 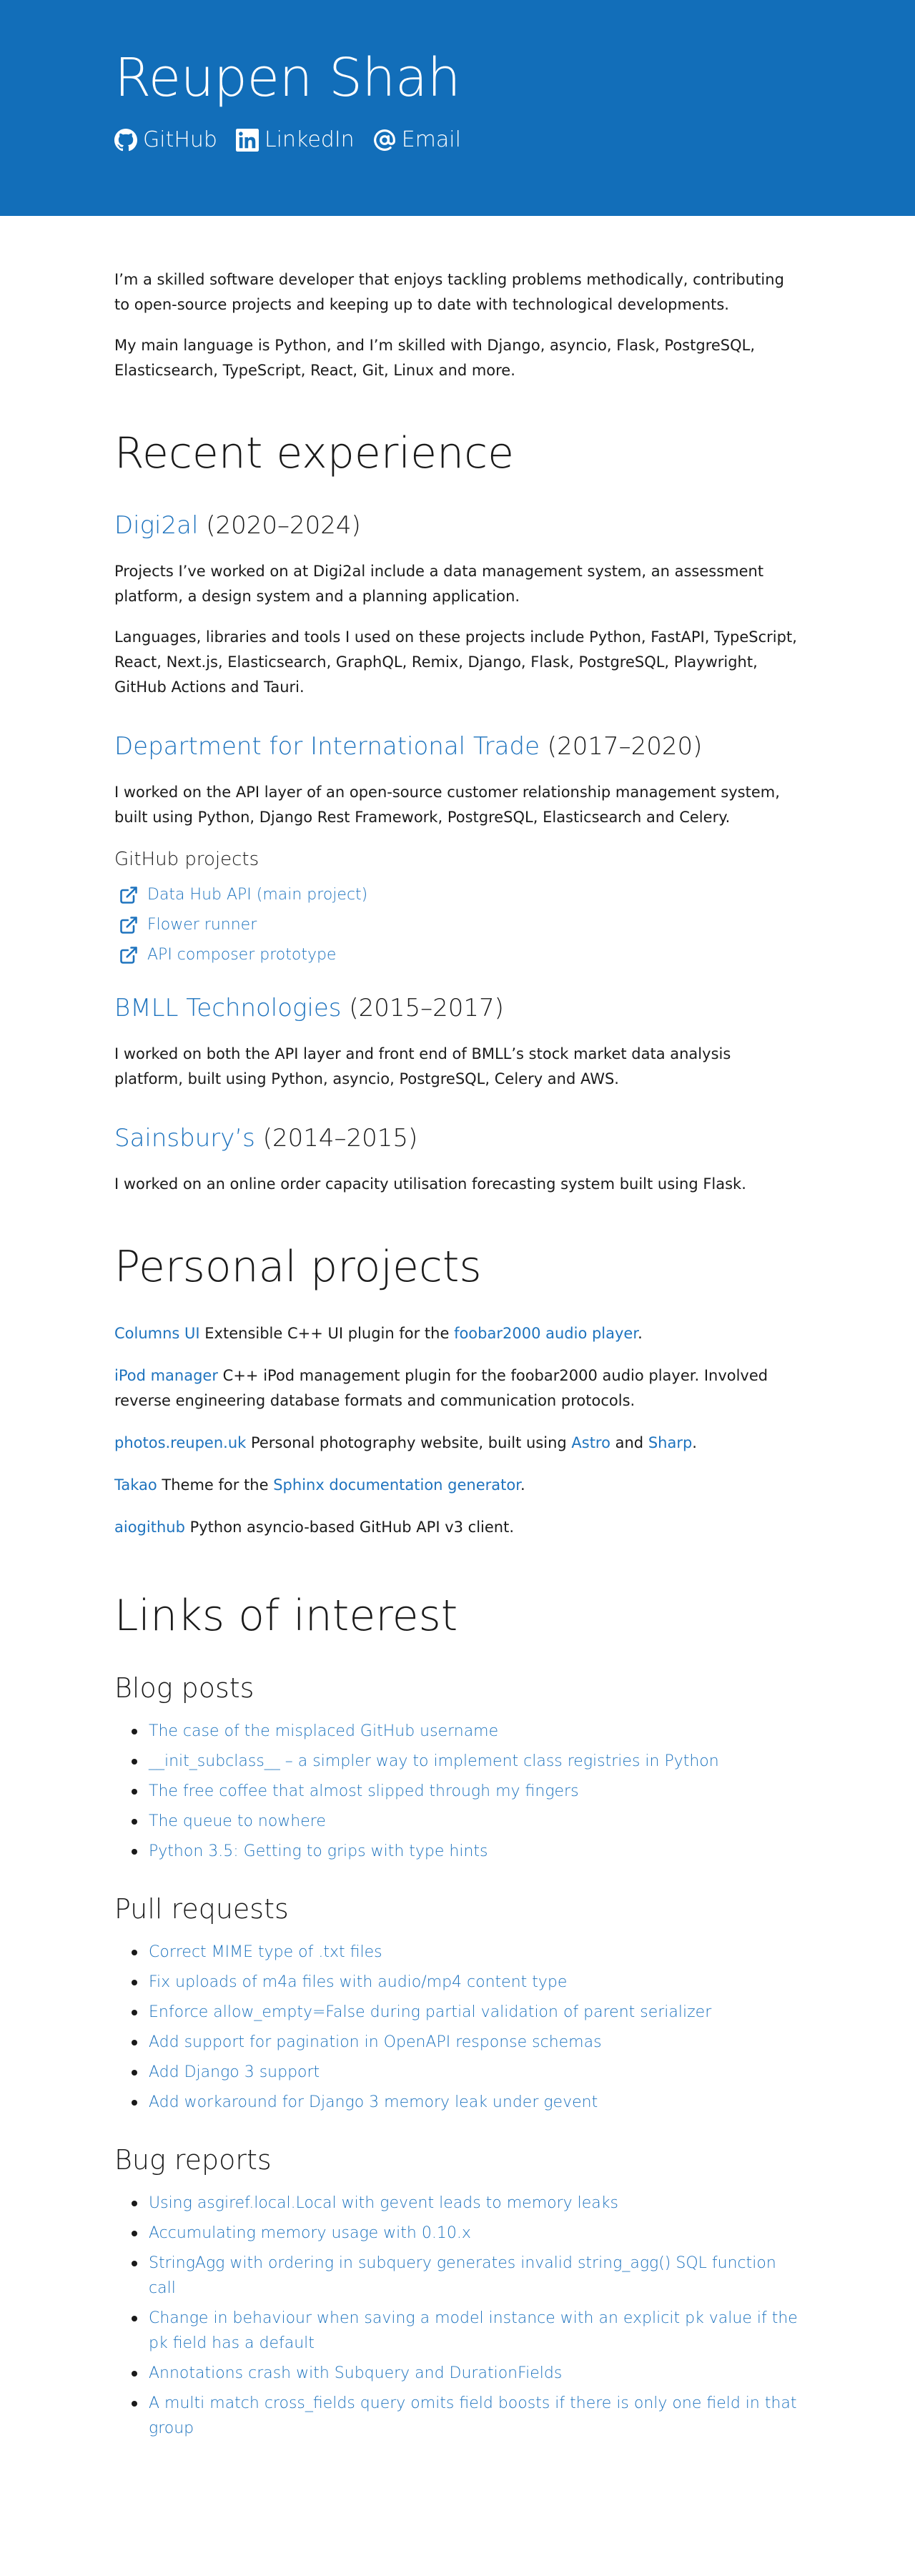 I want to click on list-item: The queue to nowhere, so click(x=466, y=1821).